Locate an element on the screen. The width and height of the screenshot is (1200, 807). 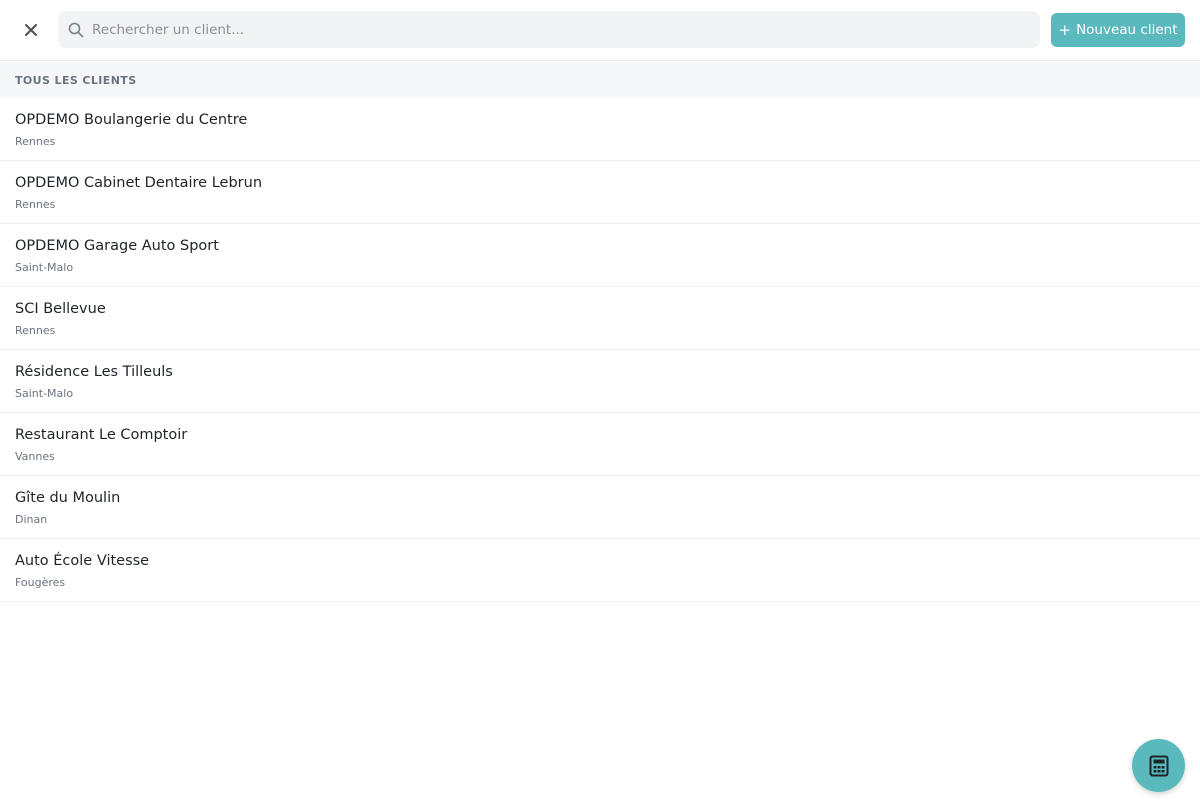
search-icon is located at coordinates (76, 30).